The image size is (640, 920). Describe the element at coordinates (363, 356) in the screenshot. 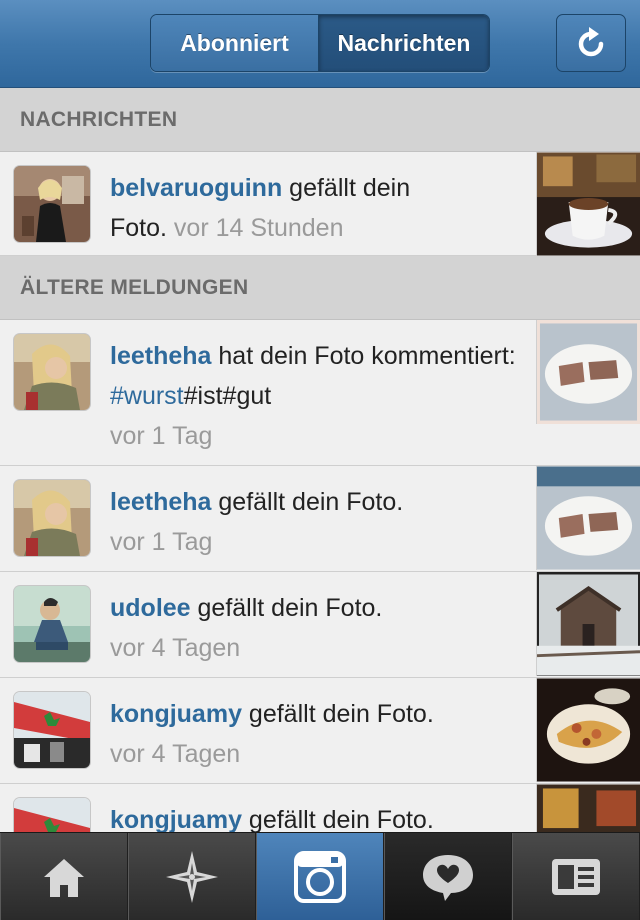

I see `notification-body: hat dein Foto kommentiert:` at that location.